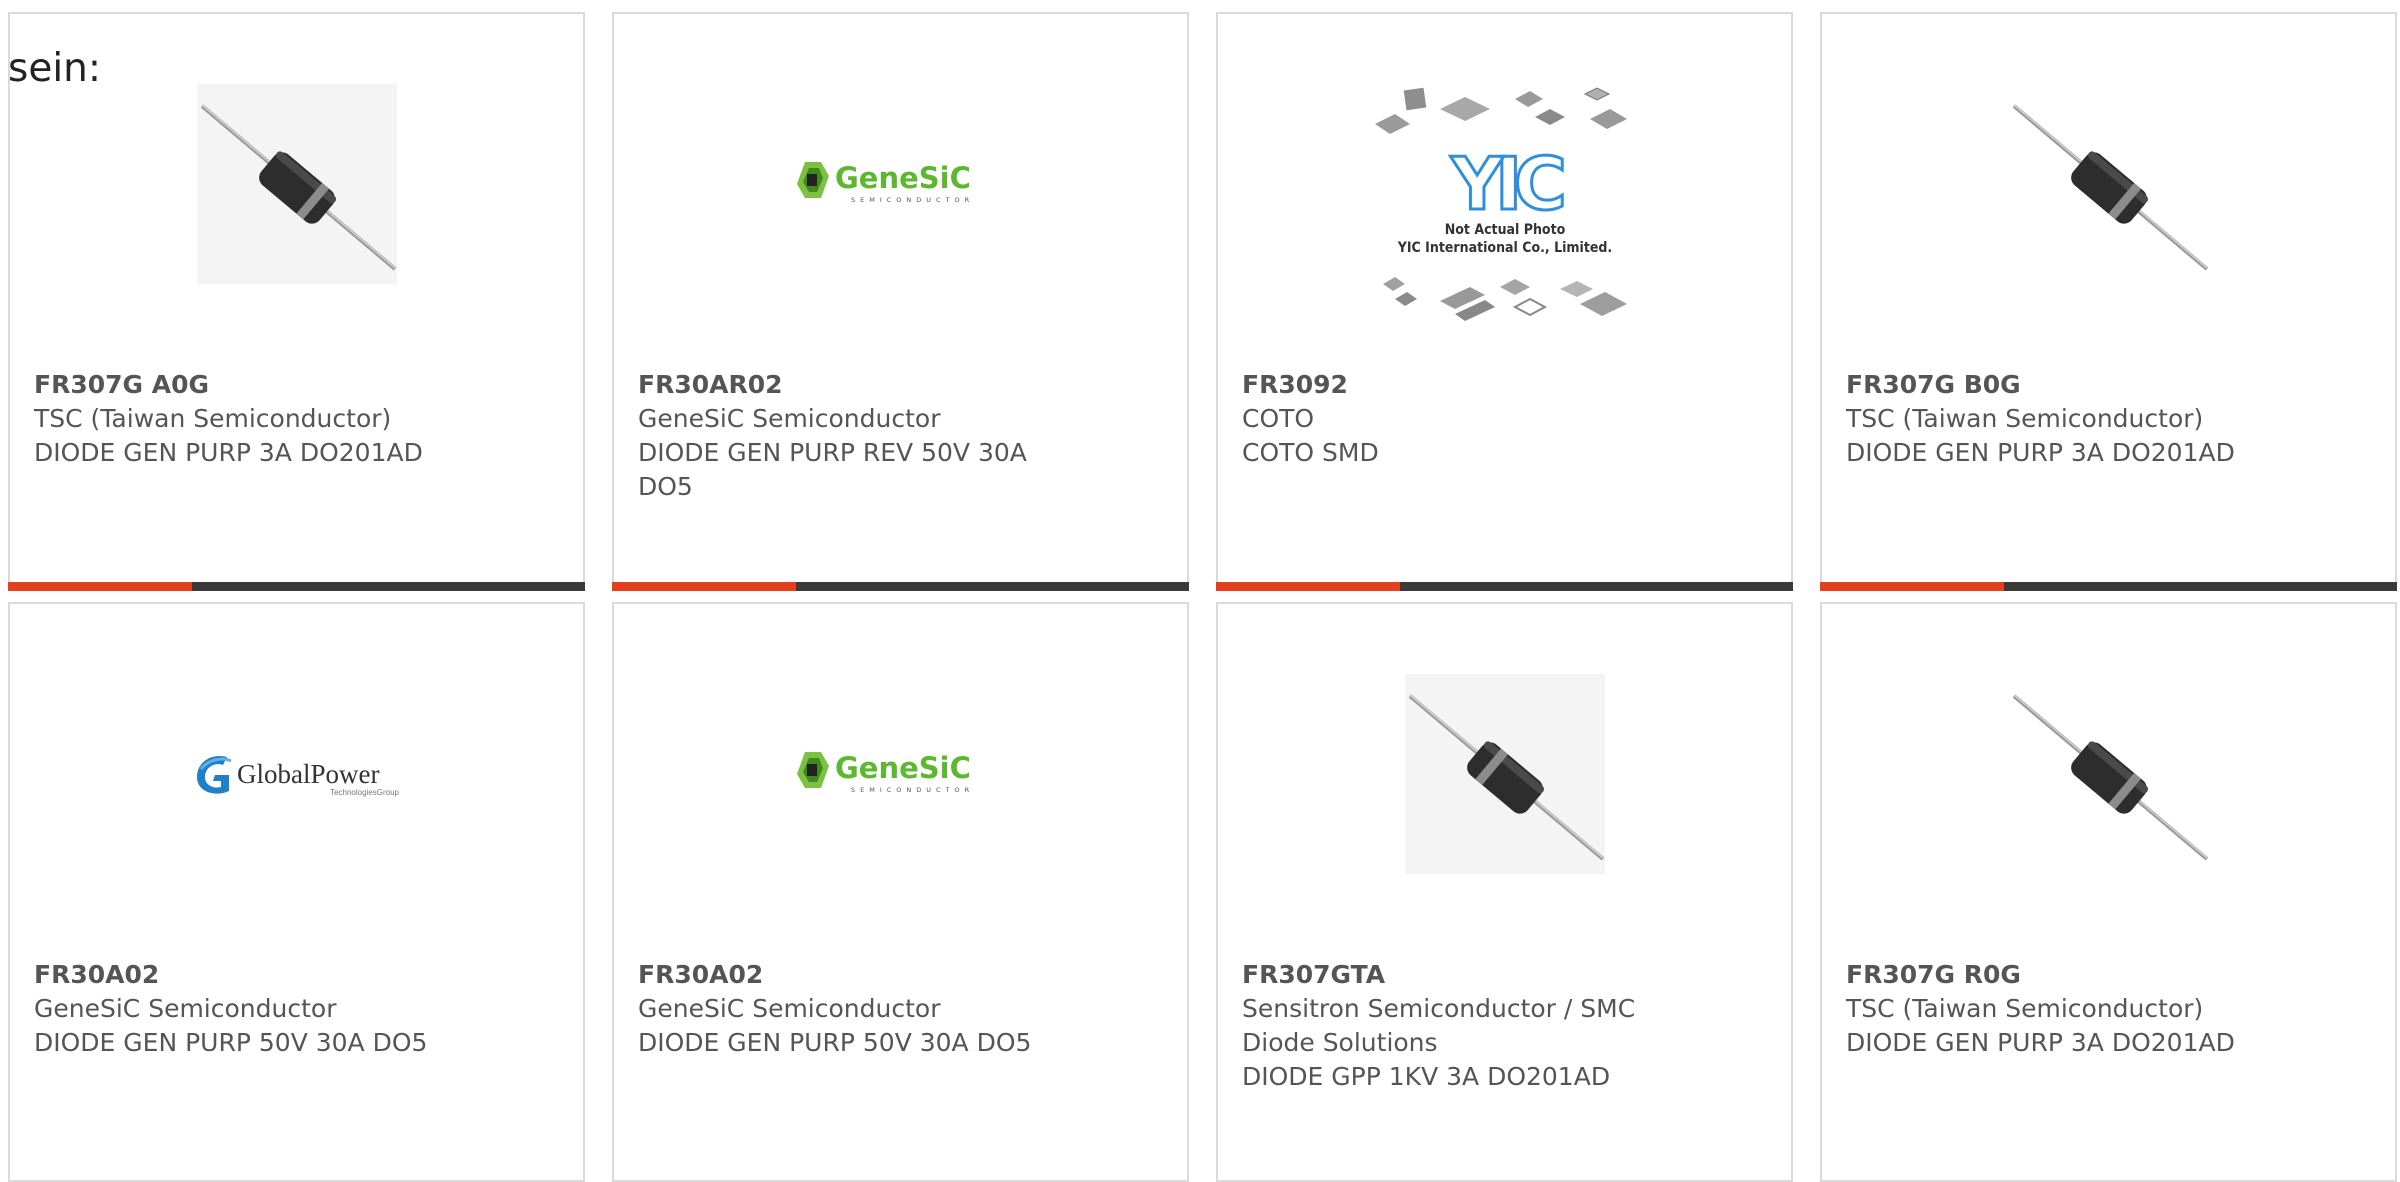 The image size is (2400, 1182). I want to click on part-number: FR30AR02, so click(848, 385).